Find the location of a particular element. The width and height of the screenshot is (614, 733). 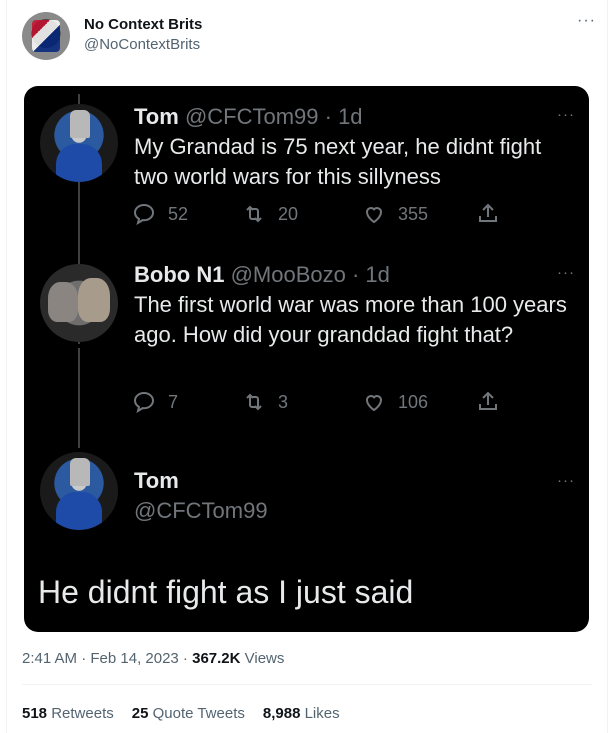

tweet-1-name: Tom is located at coordinates (156, 116).